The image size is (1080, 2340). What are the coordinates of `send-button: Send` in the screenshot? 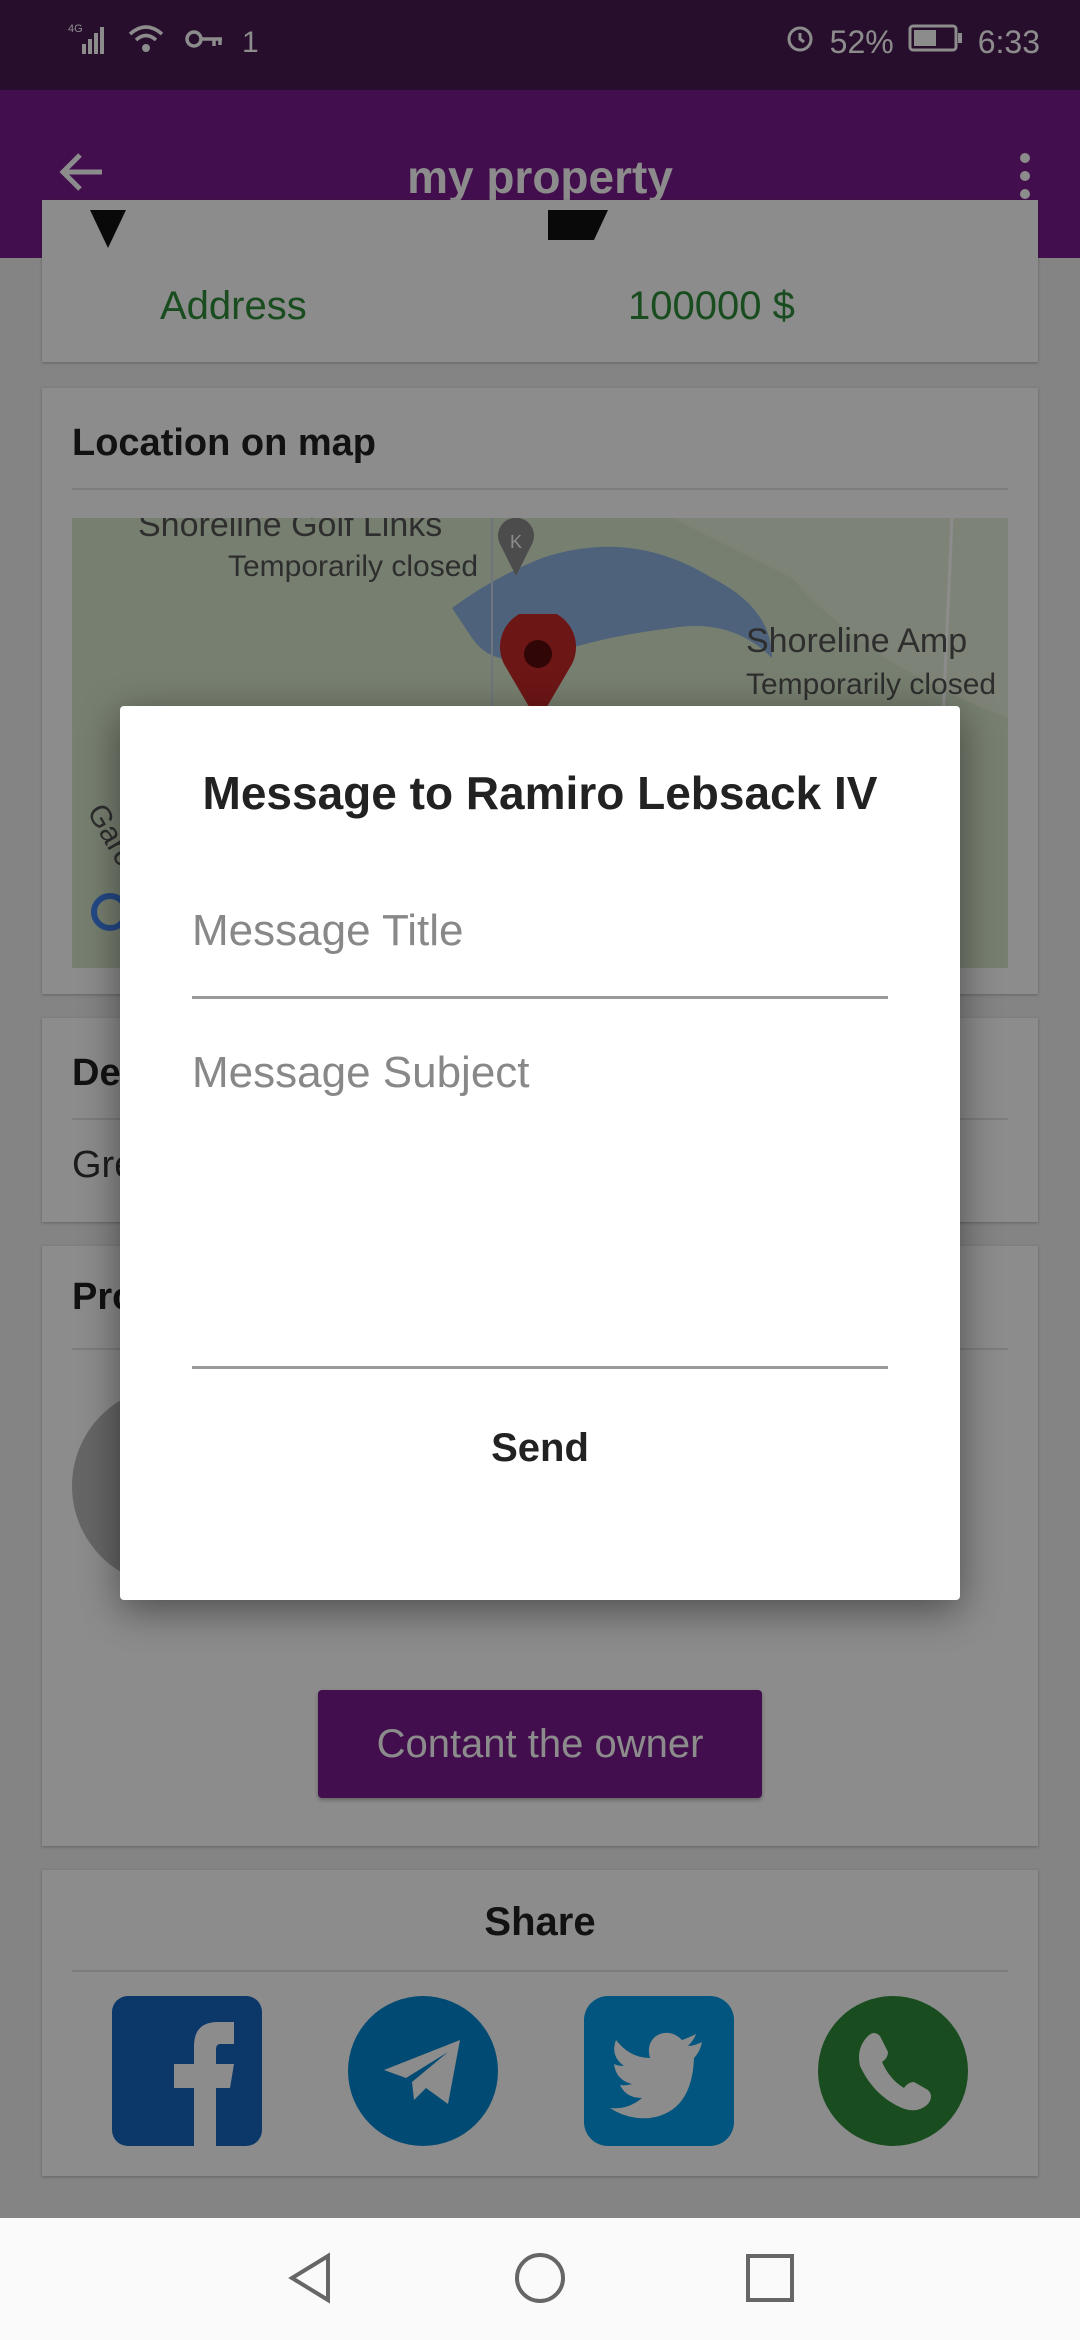 It's located at (540, 1448).